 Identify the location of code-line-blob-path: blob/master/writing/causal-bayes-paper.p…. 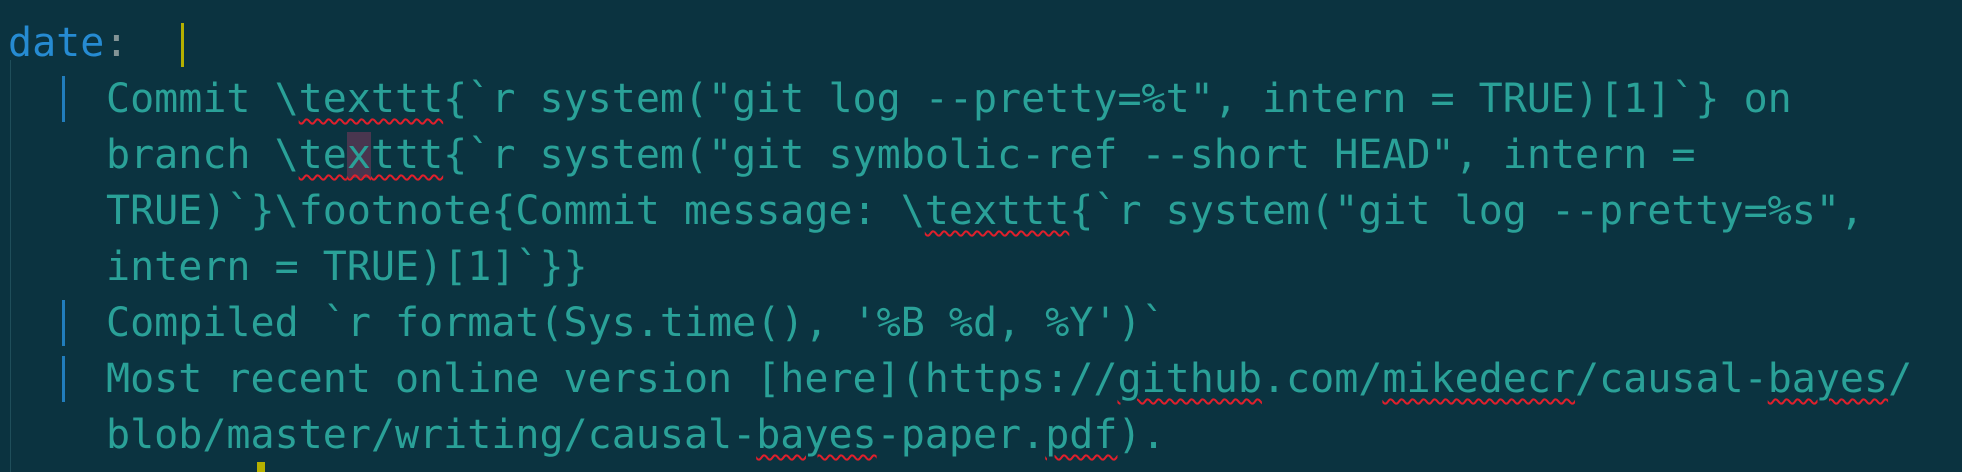
(636, 435).